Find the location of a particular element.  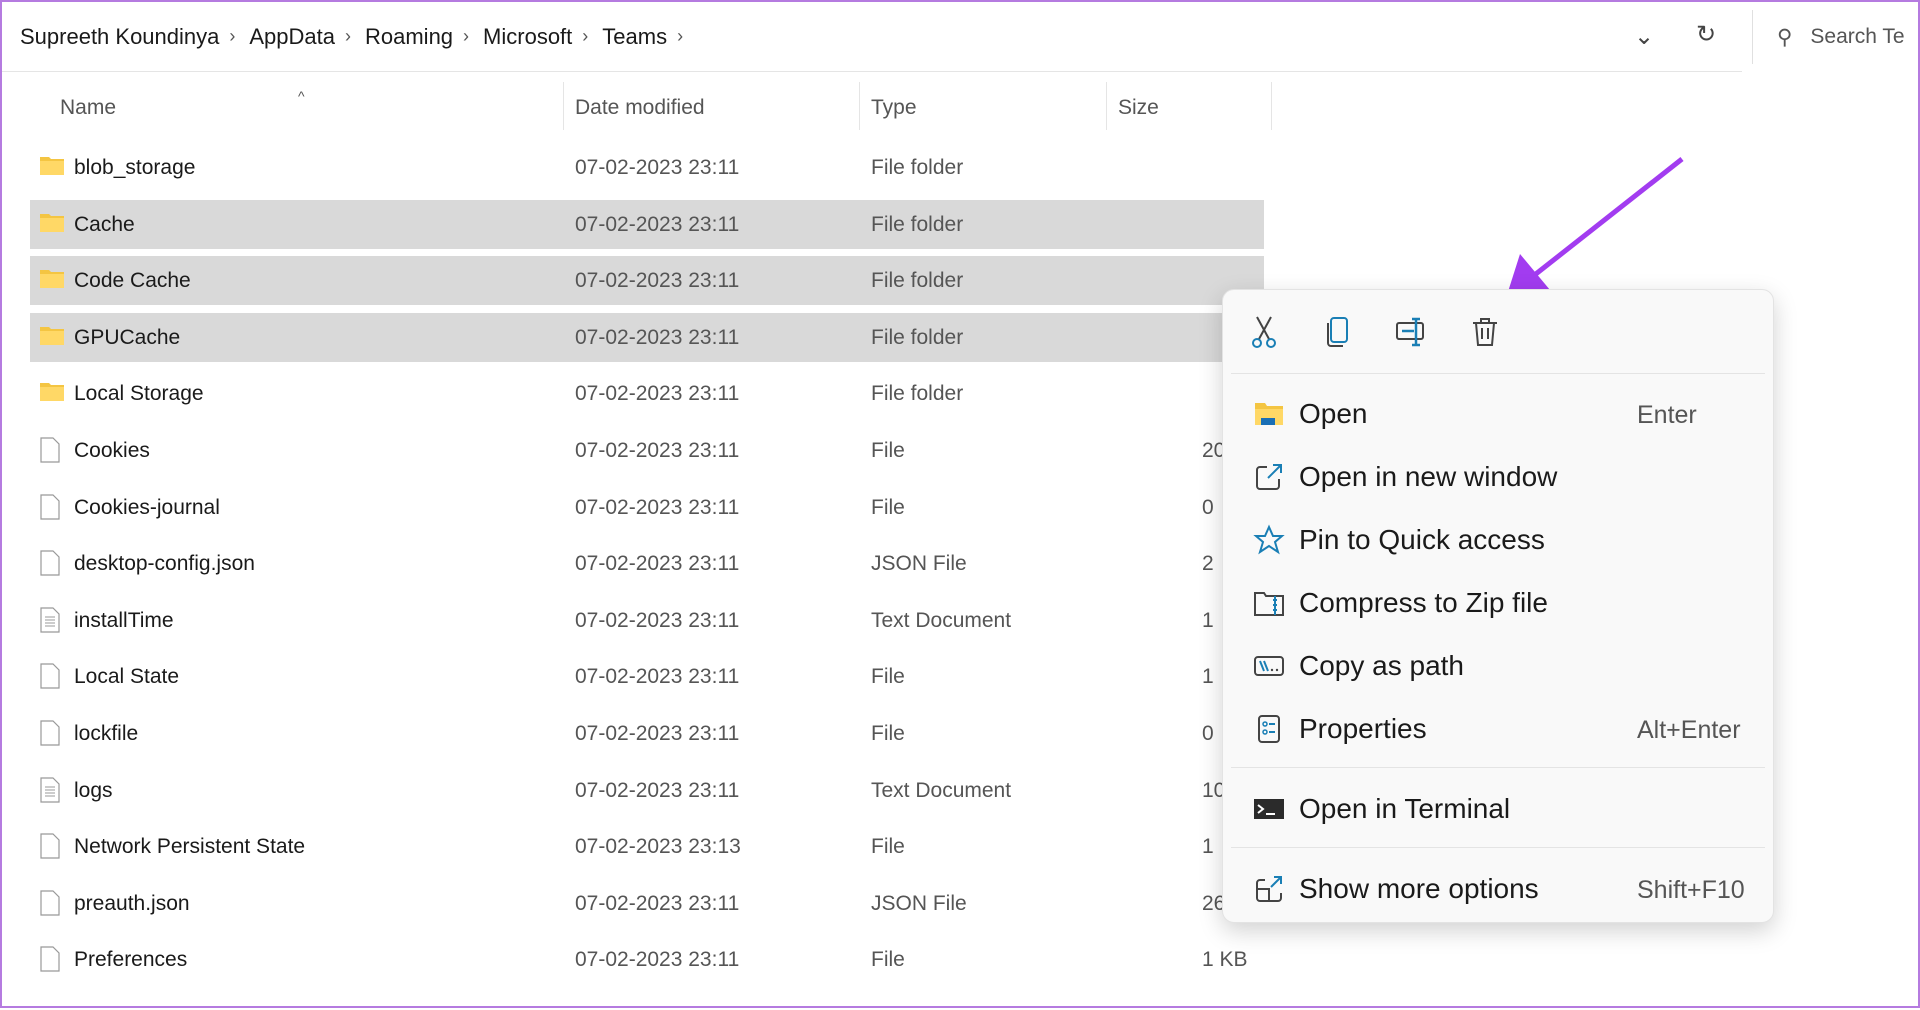

shortcut-hint: Enter is located at coordinates (1667, 415).